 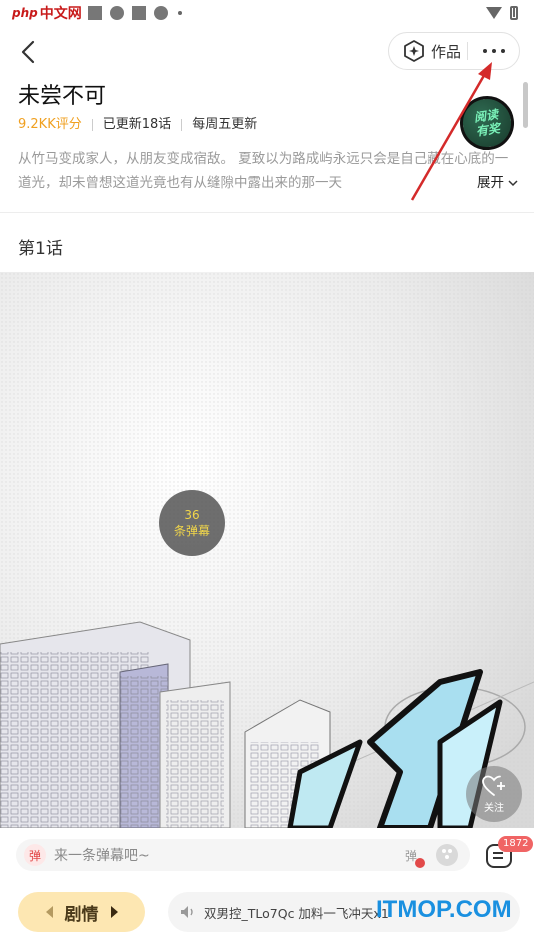 I want to click on top-nav: 作品, so click(x=267, y=52).